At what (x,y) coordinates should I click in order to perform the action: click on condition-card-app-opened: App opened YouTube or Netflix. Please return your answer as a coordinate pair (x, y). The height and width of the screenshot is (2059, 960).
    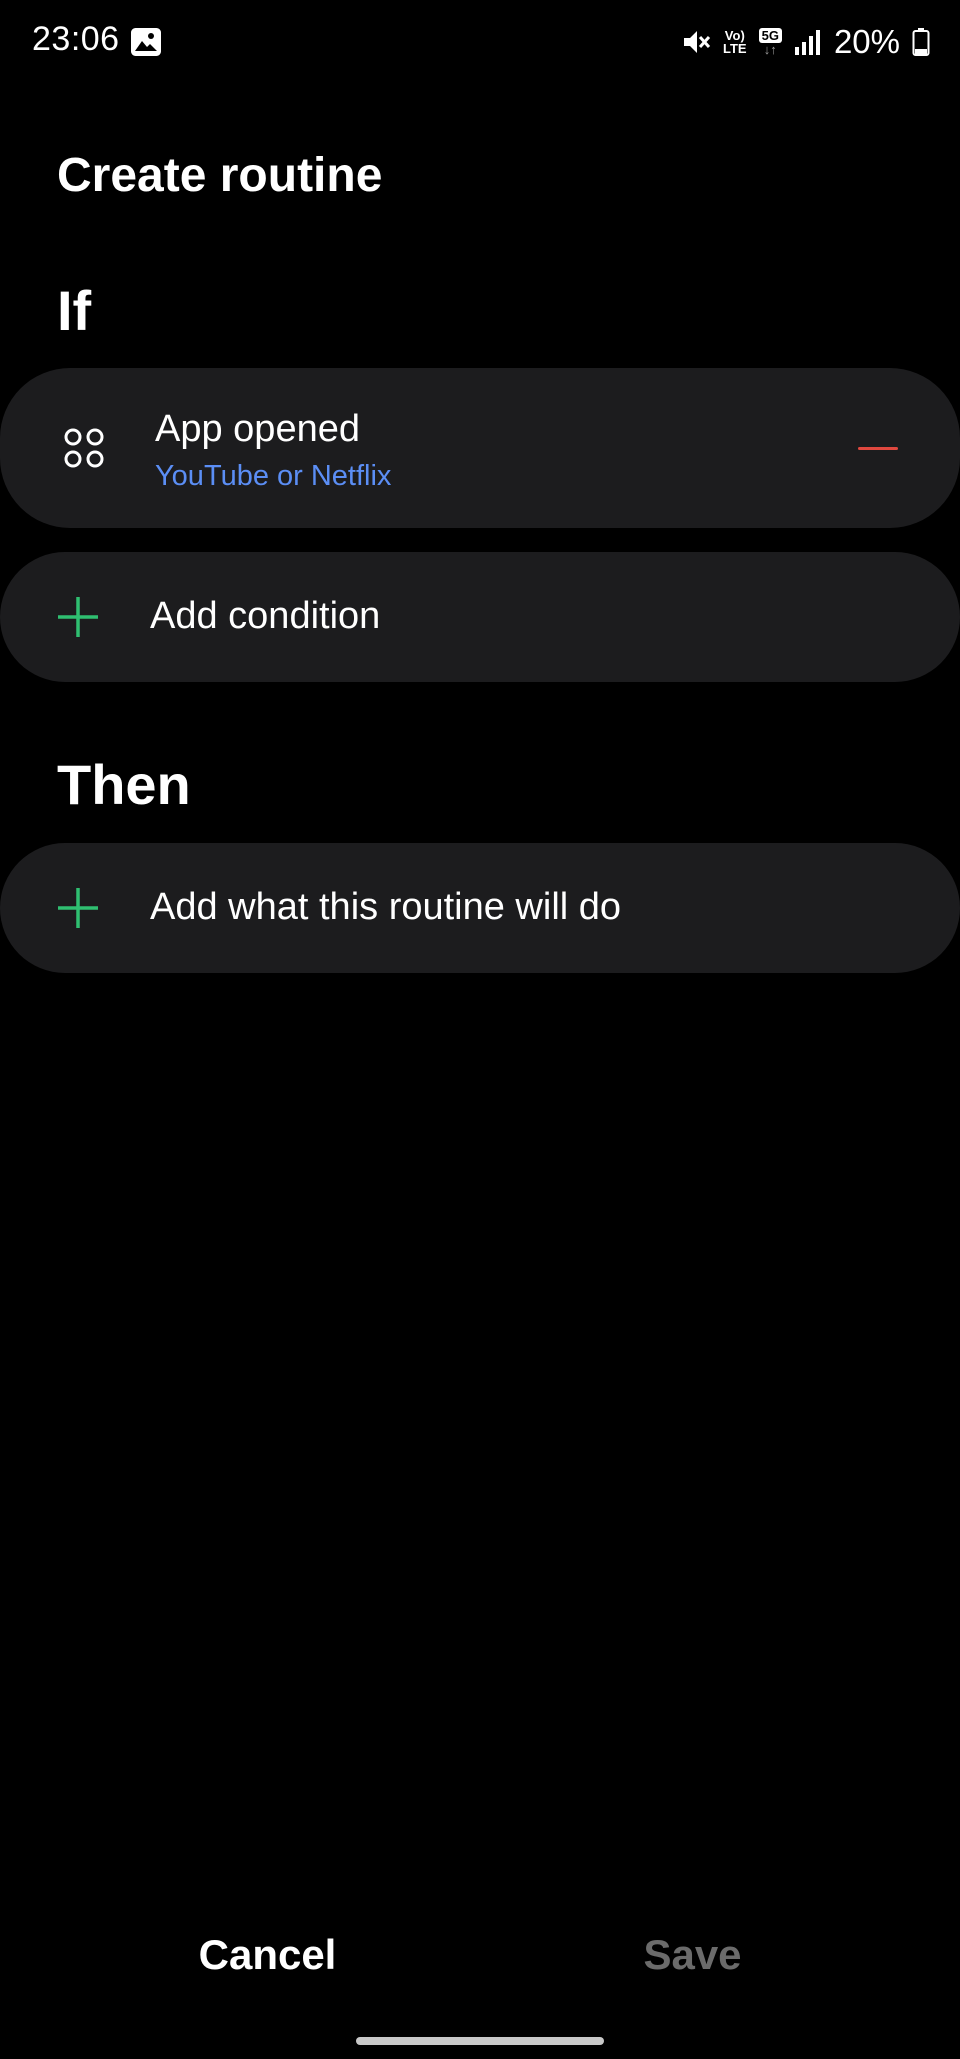
    Looking at the image, I should click on (480, 448).